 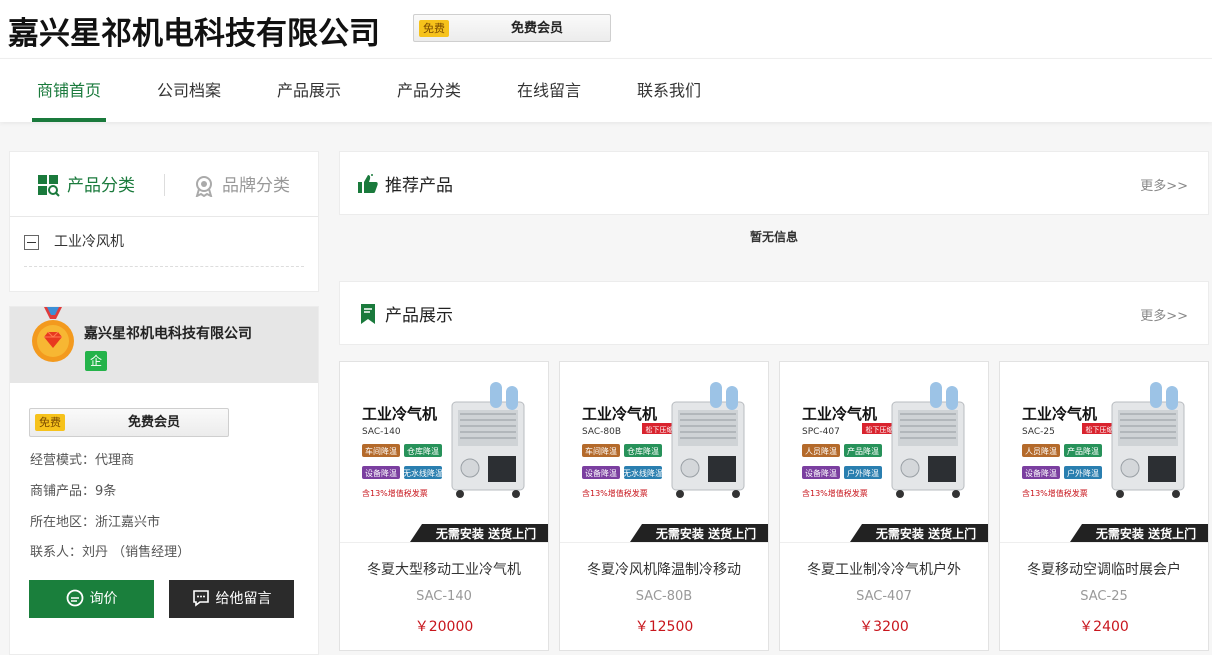 I want to click on collapse-icon, so click(x=31, y=242).